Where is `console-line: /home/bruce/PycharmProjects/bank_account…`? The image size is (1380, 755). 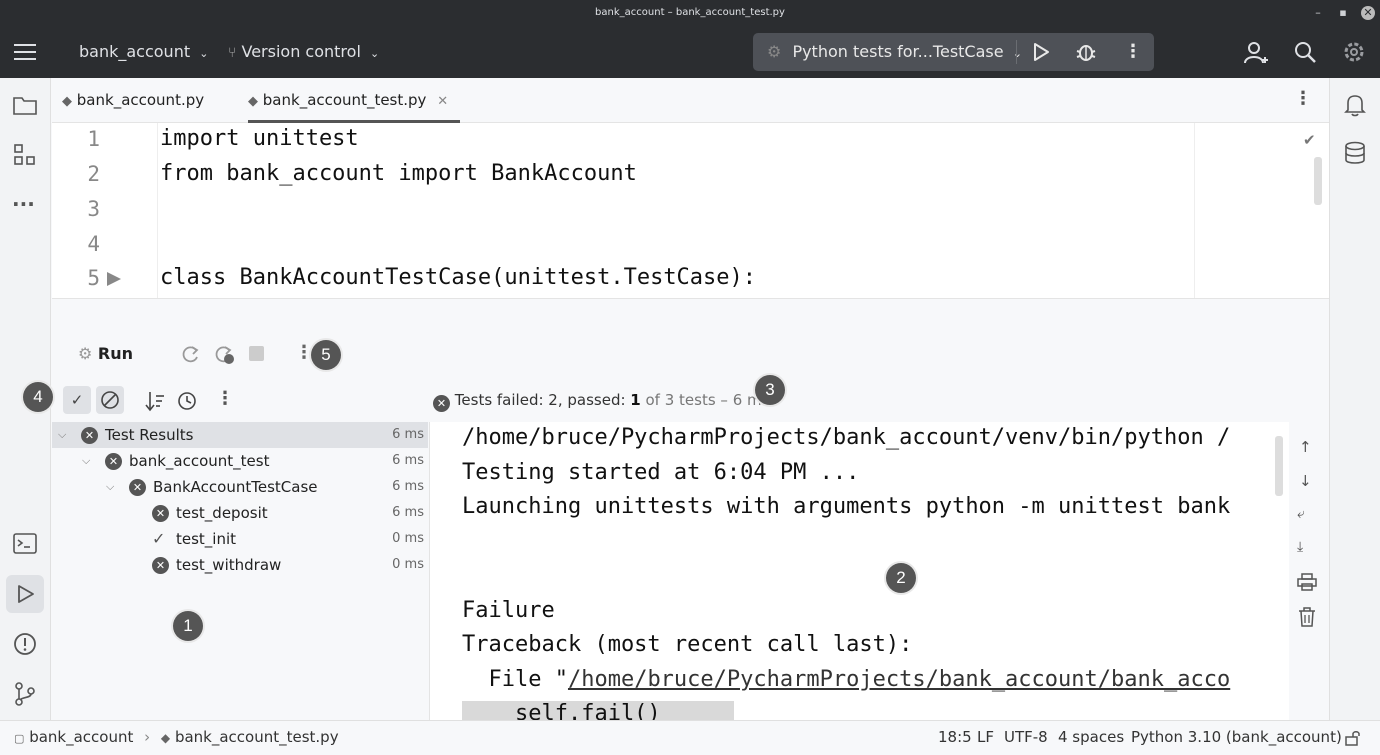
console-line: /home/bruce/PycharmProjects/bank_account… is located at coordinates (846, 437).